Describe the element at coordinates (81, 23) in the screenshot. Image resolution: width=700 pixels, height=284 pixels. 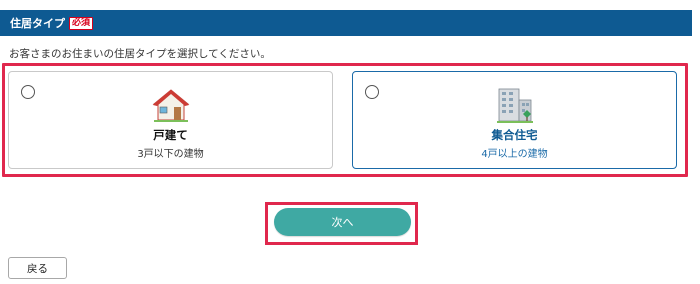
I see `required-badge: 必須` at that location.